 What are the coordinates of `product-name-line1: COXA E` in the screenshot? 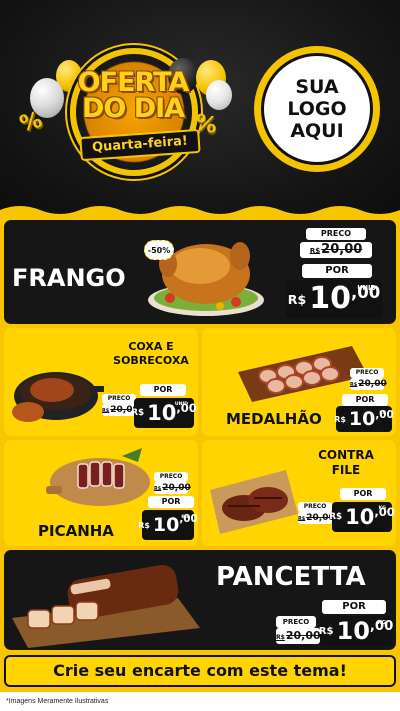 It's located at (151, 346).